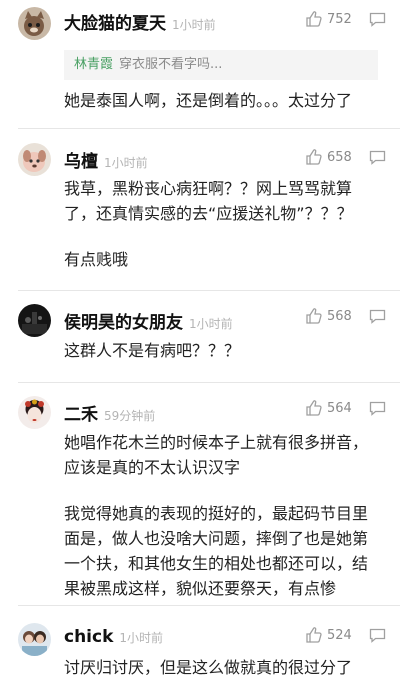  What do you see at coordinates (208, 100) in the screenshot?
I see `comment-paragraph: 她是泰国人啊，还是倒着的。。。太过分了` at bounding box center [208, 100].